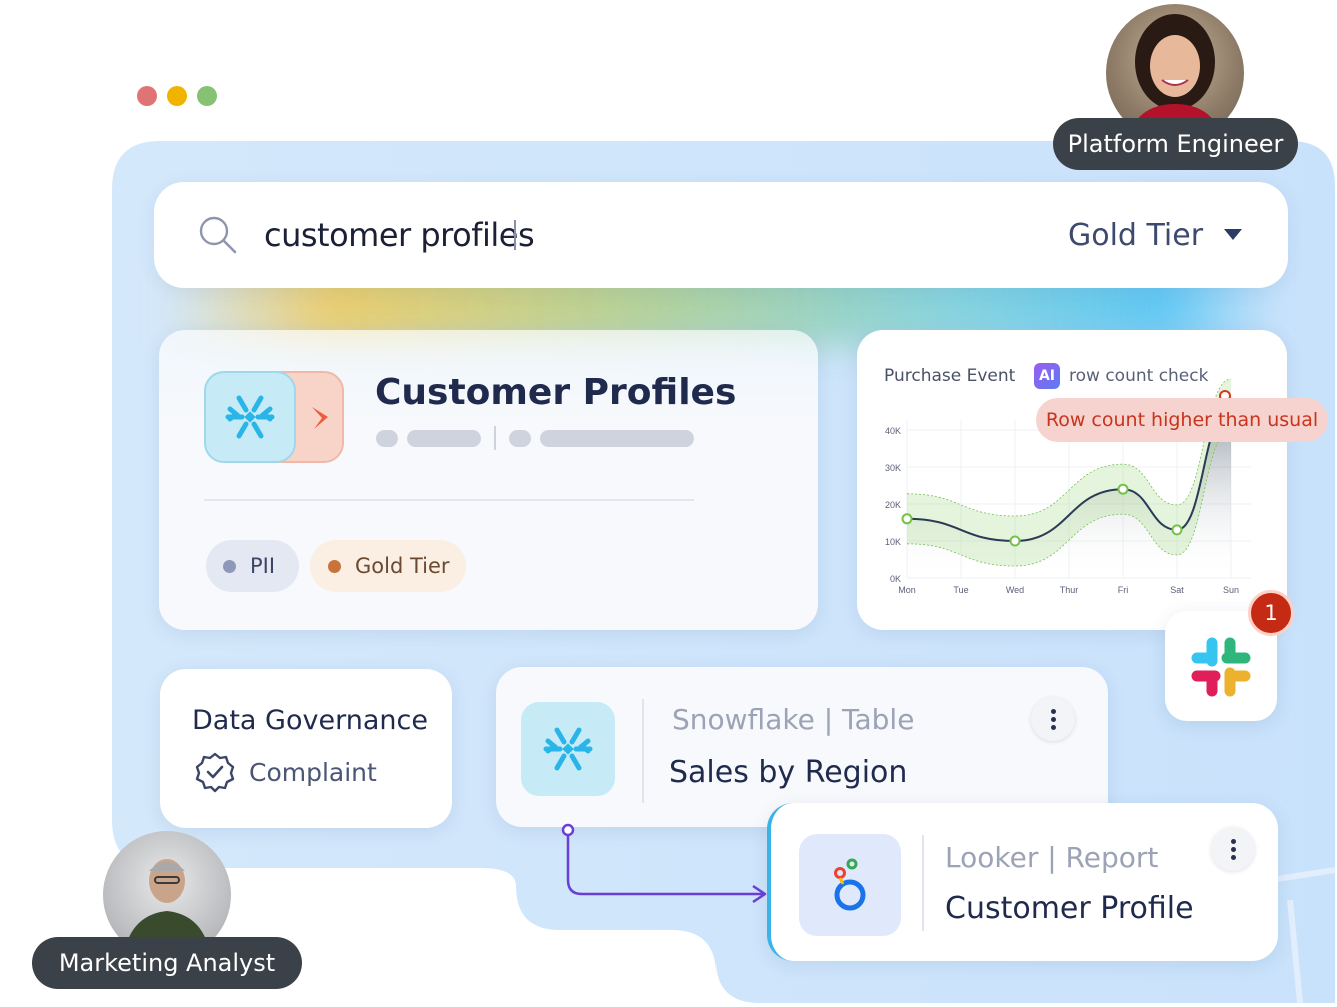 Image resolution: width=1337 pixels, height=1007 pixels. Describe the element at coordinates (1052, 857) in the screenshot. I see `asset-meta: Looker | Report` at that location.